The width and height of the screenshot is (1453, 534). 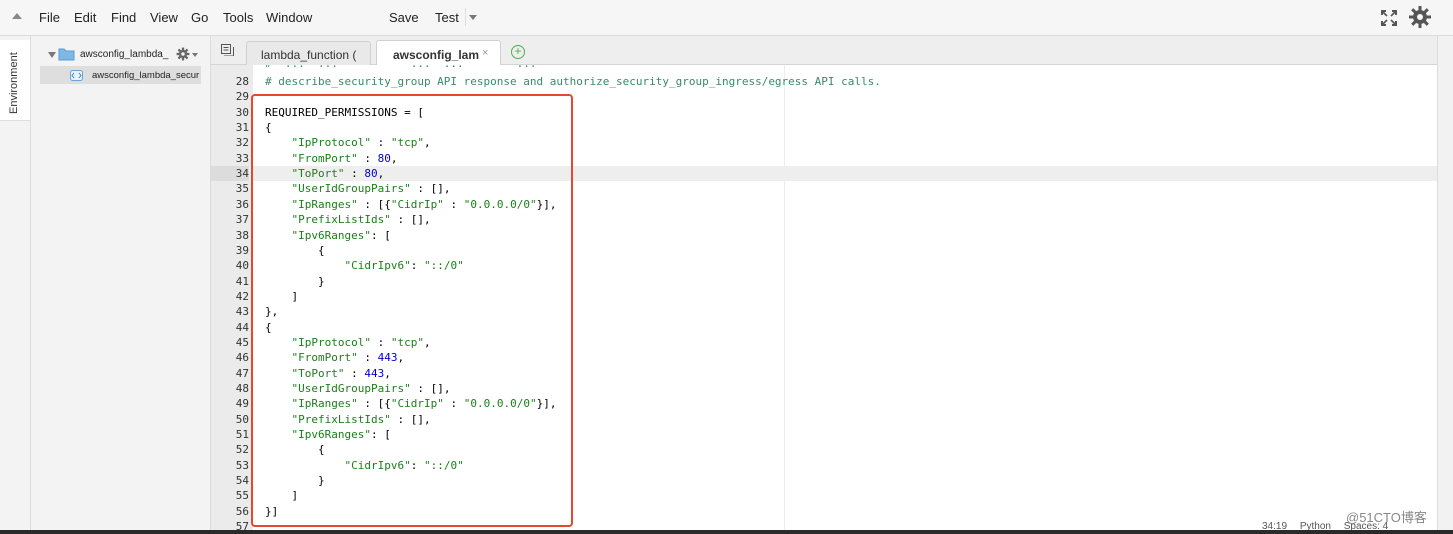 I want to click on vertical-scrollbar, so click(x=1445, y=285).